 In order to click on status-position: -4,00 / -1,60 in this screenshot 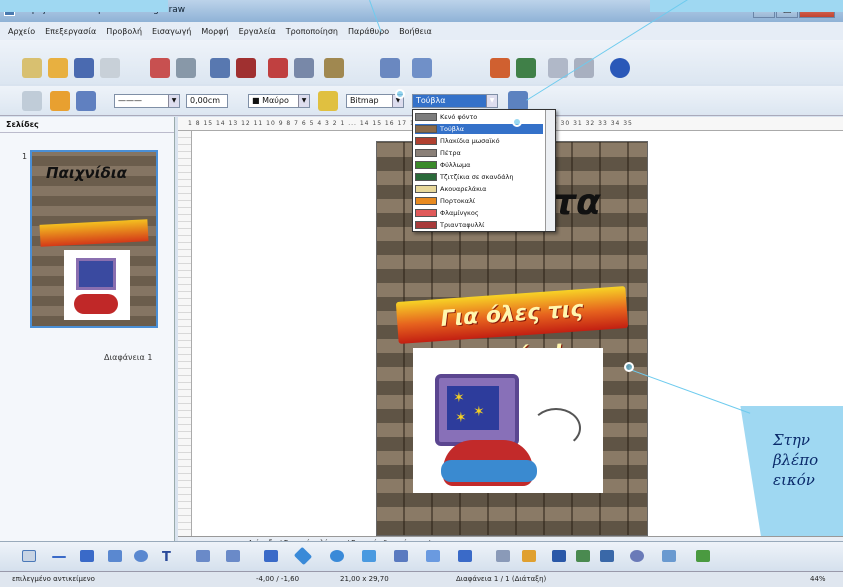, I will do `click(278, 579)`.